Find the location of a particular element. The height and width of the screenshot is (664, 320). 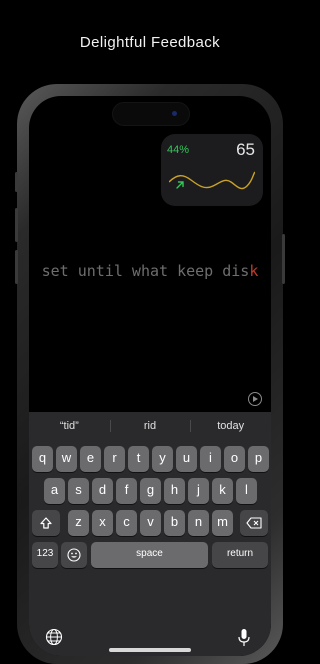

dynamic-island is located at coordinates (151, 114).